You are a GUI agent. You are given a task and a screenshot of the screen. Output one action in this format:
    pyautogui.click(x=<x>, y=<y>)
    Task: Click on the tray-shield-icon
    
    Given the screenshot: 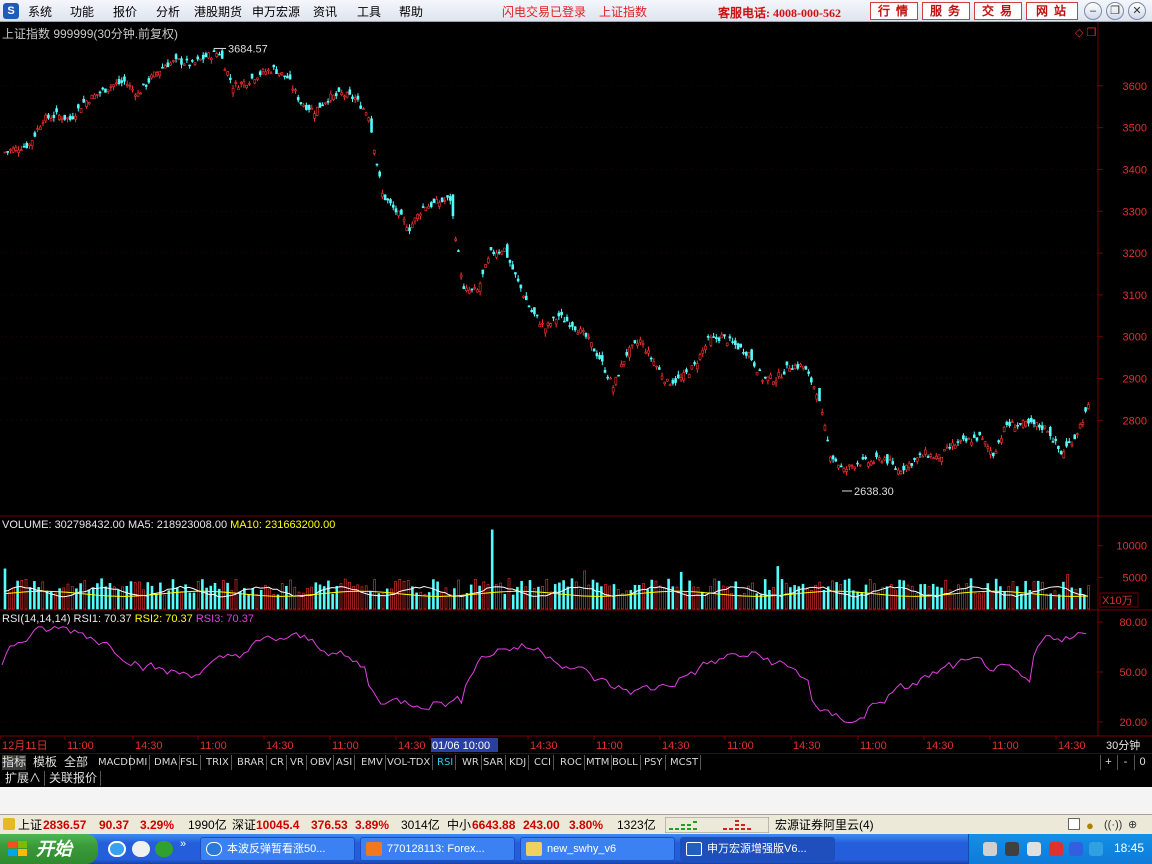 What is the action you would take?
    pyautogui.click(x=1076, y=849)
    